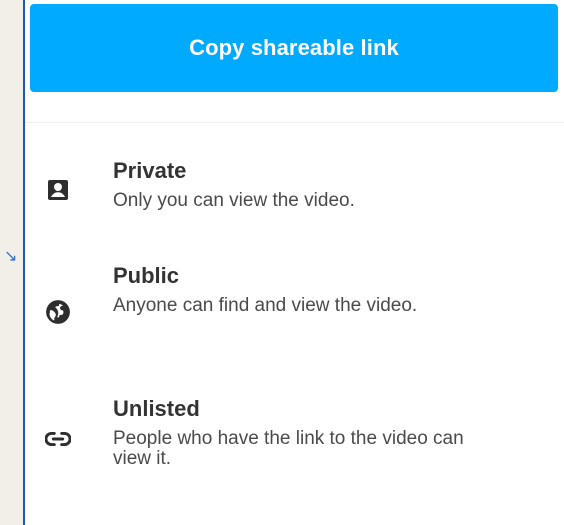 The width and height of the screenshot is (564, 525). What do you see at coordinates (156, 408) in the screenshot?
I see `visibility-option-title: Unlisted` at bounding box center [156, 408].